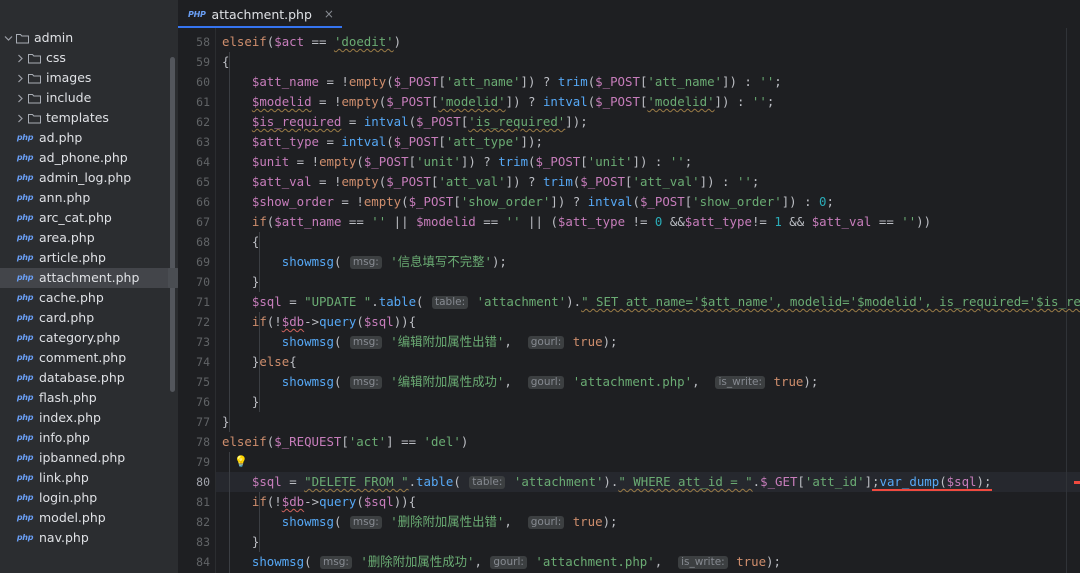  What do you see at coordinates (194, 182) in the screenshot?
I see `line-number: 65` at bounding box center [194, 182].